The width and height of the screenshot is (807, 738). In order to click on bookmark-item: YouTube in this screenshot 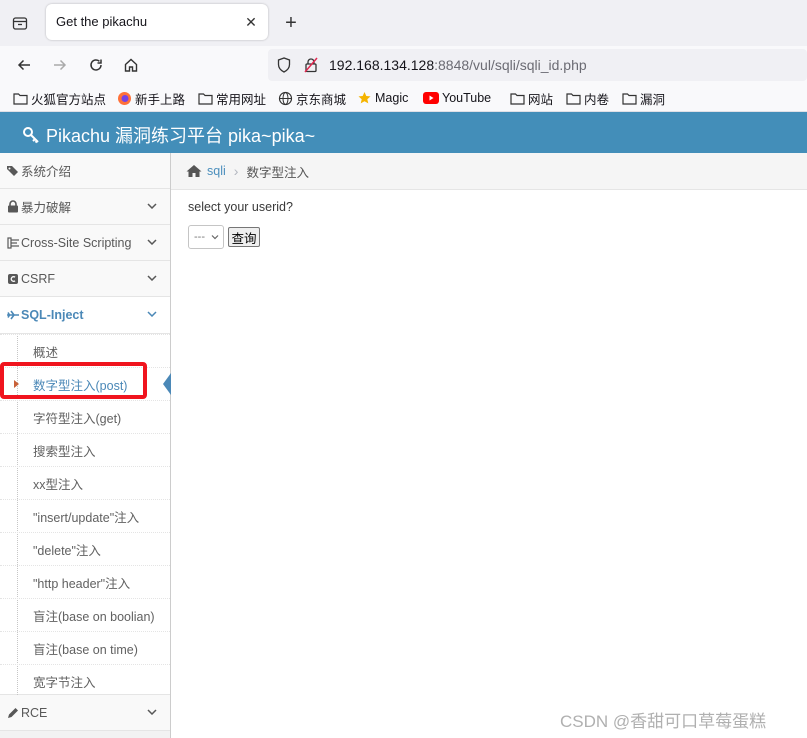, I will do `click(457, 98)`.